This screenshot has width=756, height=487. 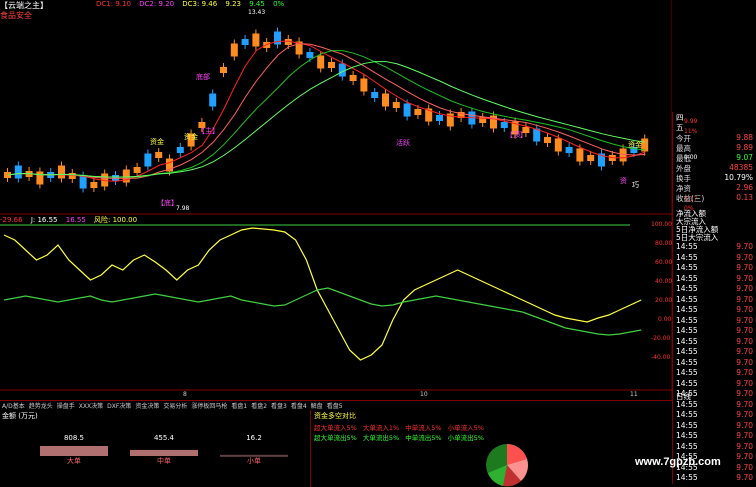 What do you see at coordinates (714, 178) in the screenshot?
I see `sidebar-stat: 换手 10.79%` at bounding box center [714, 178].